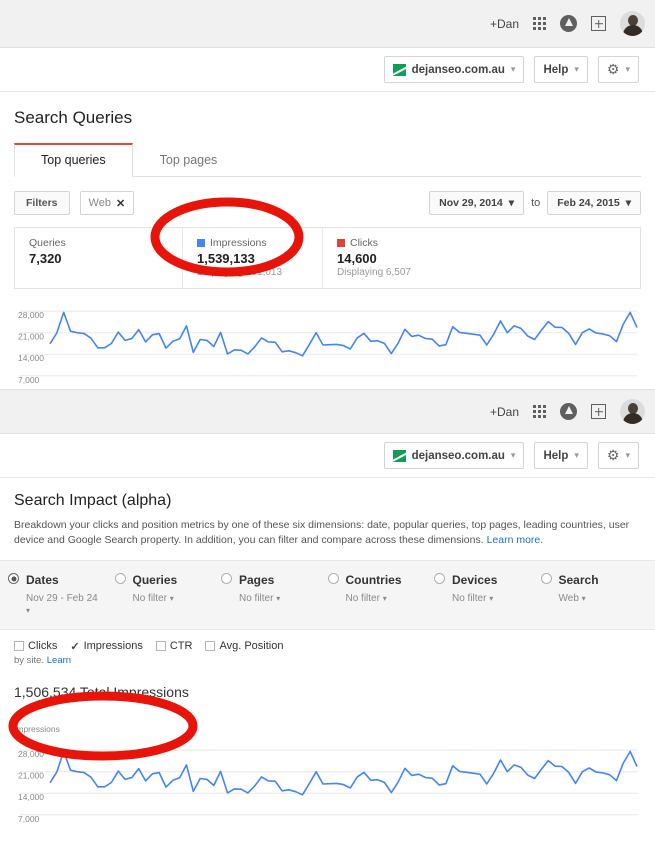 This screenshot has width=655, height=850. What do you see at coordinates (173, 646) in the screenshot?
I see `checkbox-ctr: CTR` at bounding box center [173, 646].